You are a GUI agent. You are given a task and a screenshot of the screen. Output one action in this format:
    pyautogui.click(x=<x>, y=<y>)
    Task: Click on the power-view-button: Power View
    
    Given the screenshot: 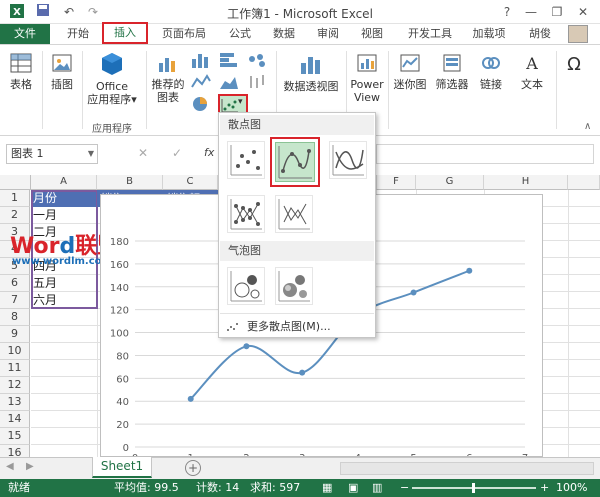 What is the action you would take?
    pyautogui.click(x=367, y=77)
    